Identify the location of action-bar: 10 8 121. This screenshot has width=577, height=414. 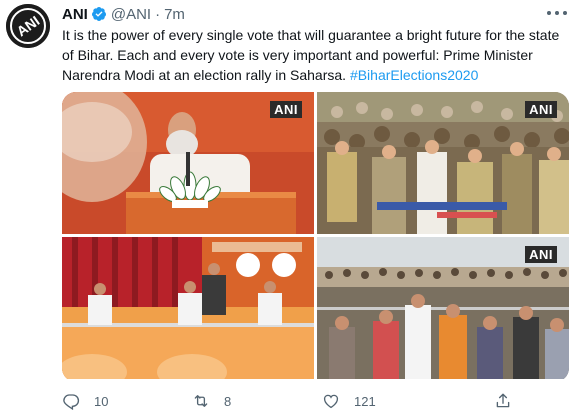
(297, 401).